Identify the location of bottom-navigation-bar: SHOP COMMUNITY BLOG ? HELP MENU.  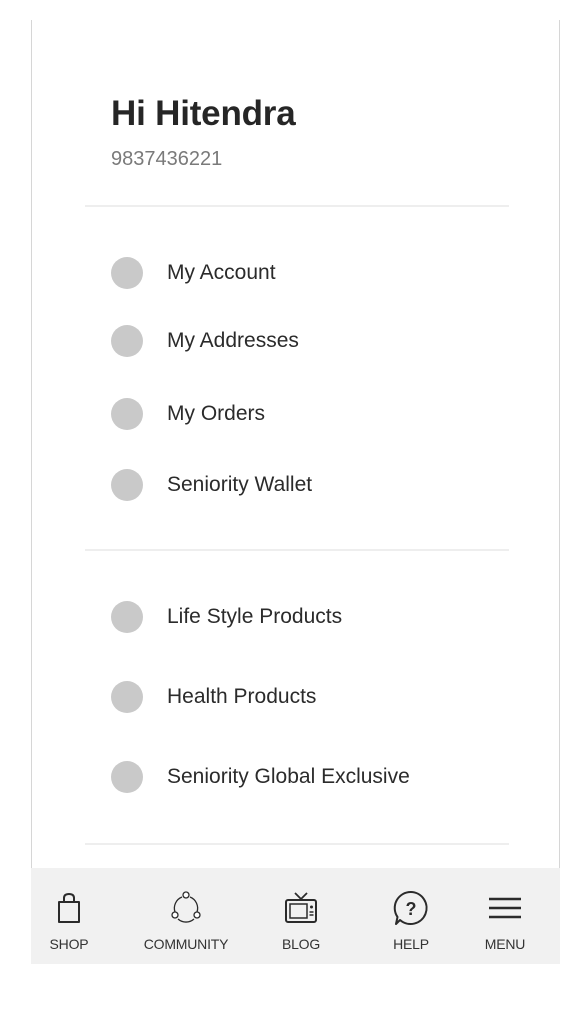
(295, 916).